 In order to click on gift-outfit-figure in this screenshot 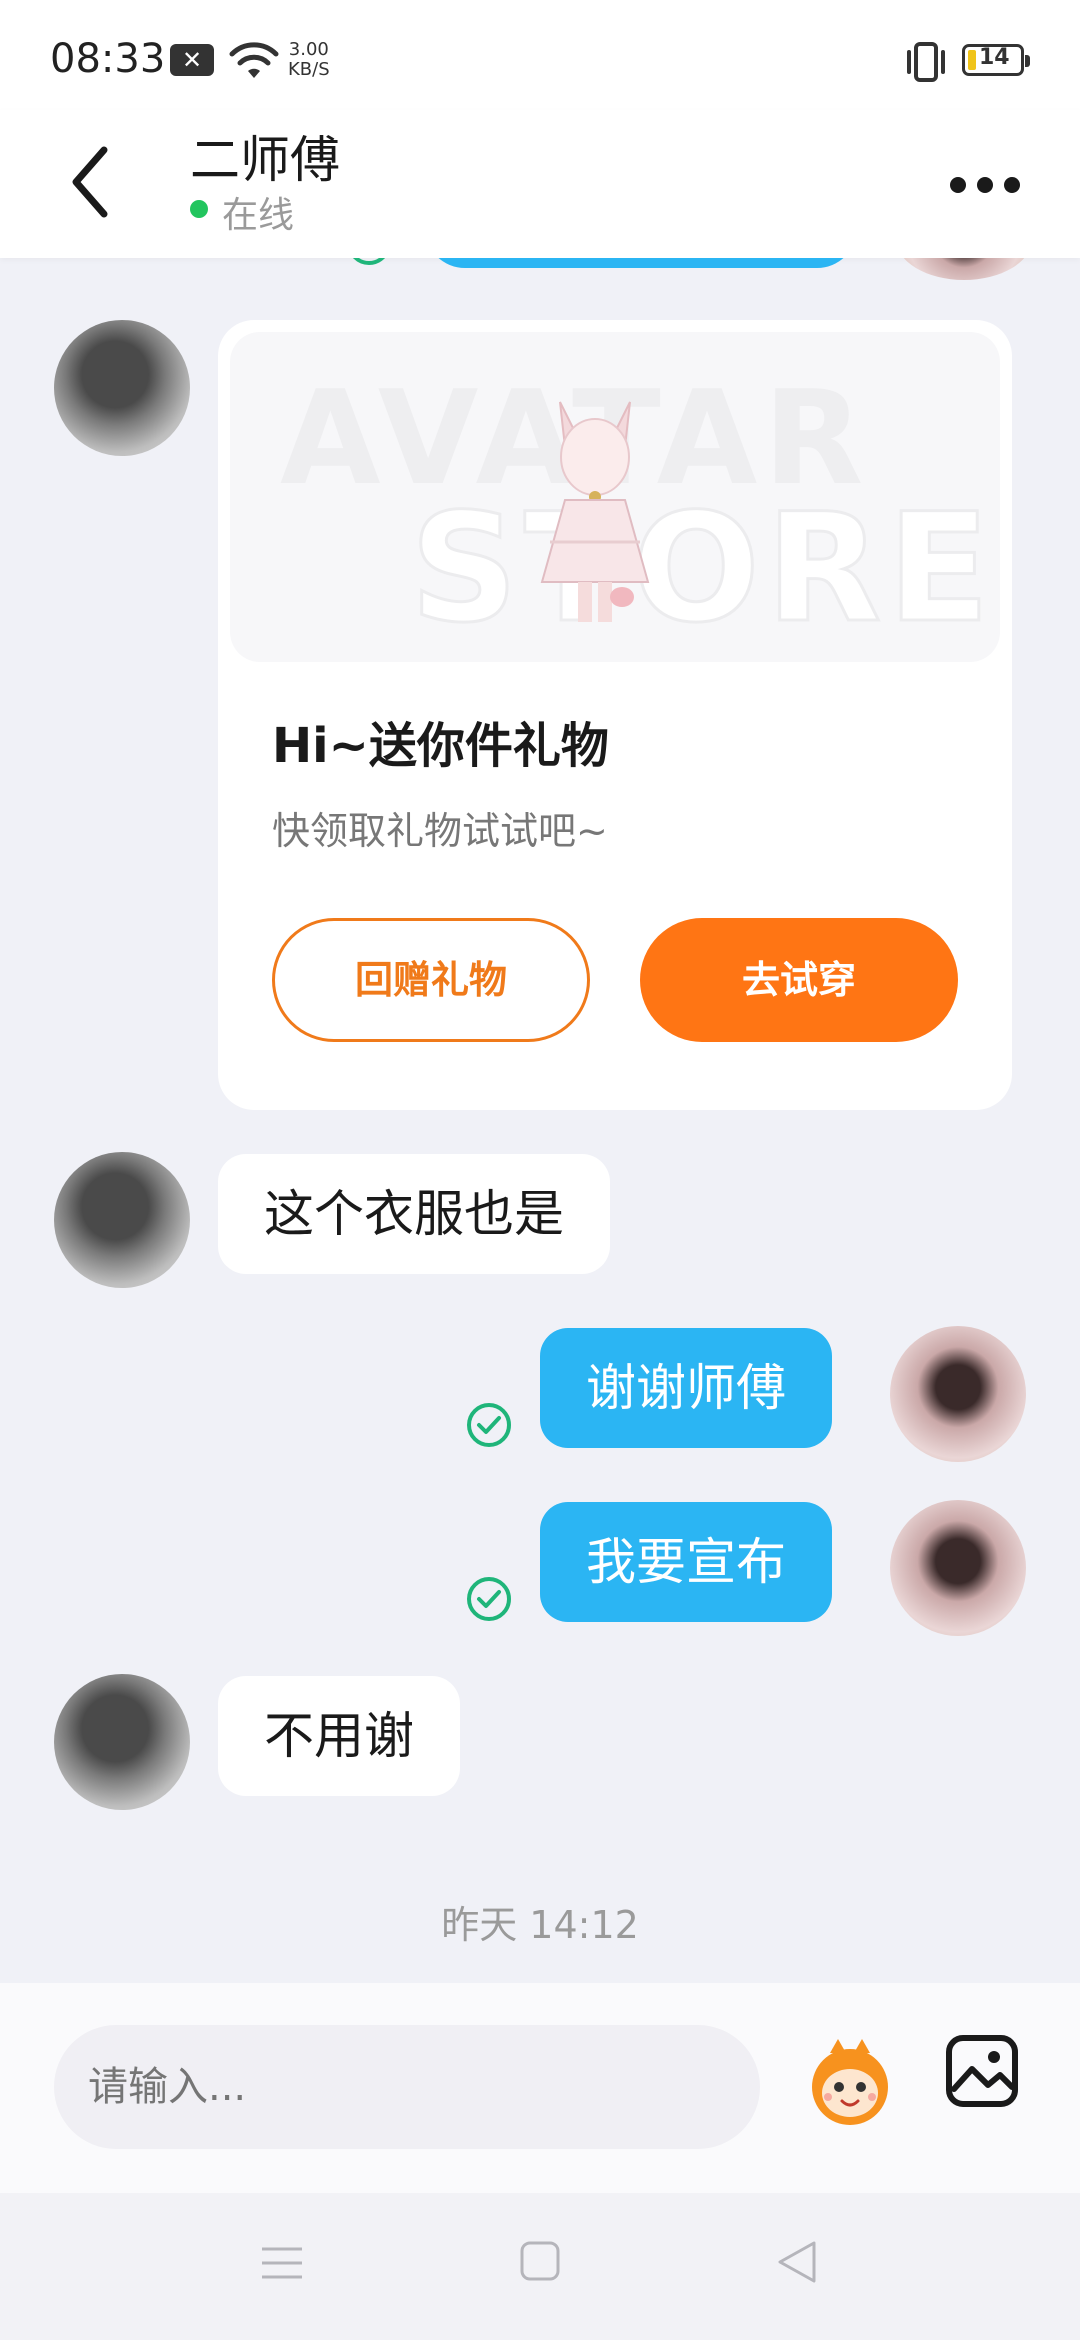, I will do `click(595, 511)`.